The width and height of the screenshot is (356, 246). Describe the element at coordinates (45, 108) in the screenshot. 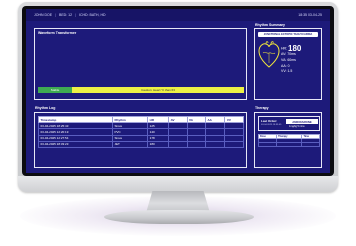

I see `rhythm-log-title: Rhythm Log` at that location.